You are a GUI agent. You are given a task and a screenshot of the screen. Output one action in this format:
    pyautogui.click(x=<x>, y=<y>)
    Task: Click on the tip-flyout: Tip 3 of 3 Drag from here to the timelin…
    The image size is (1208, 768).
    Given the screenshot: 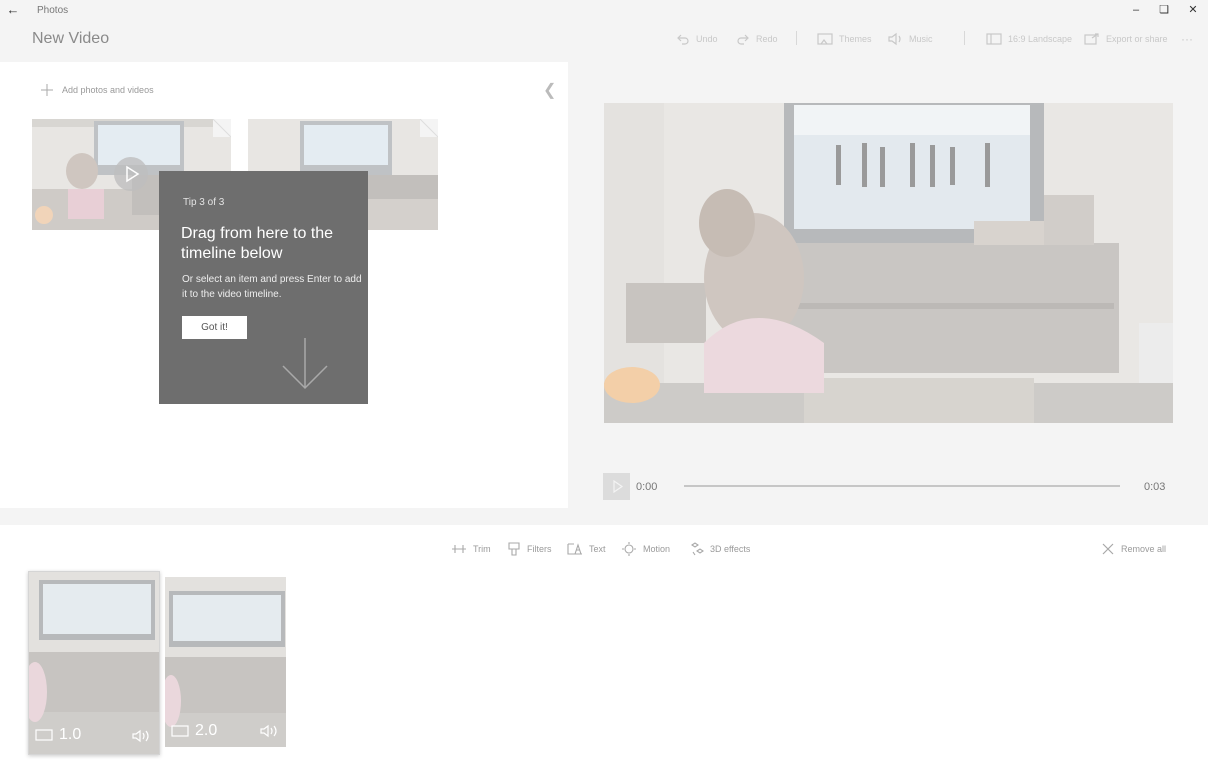 What is the action you would take?
    pyautogui.click(x=263, y=287)
    